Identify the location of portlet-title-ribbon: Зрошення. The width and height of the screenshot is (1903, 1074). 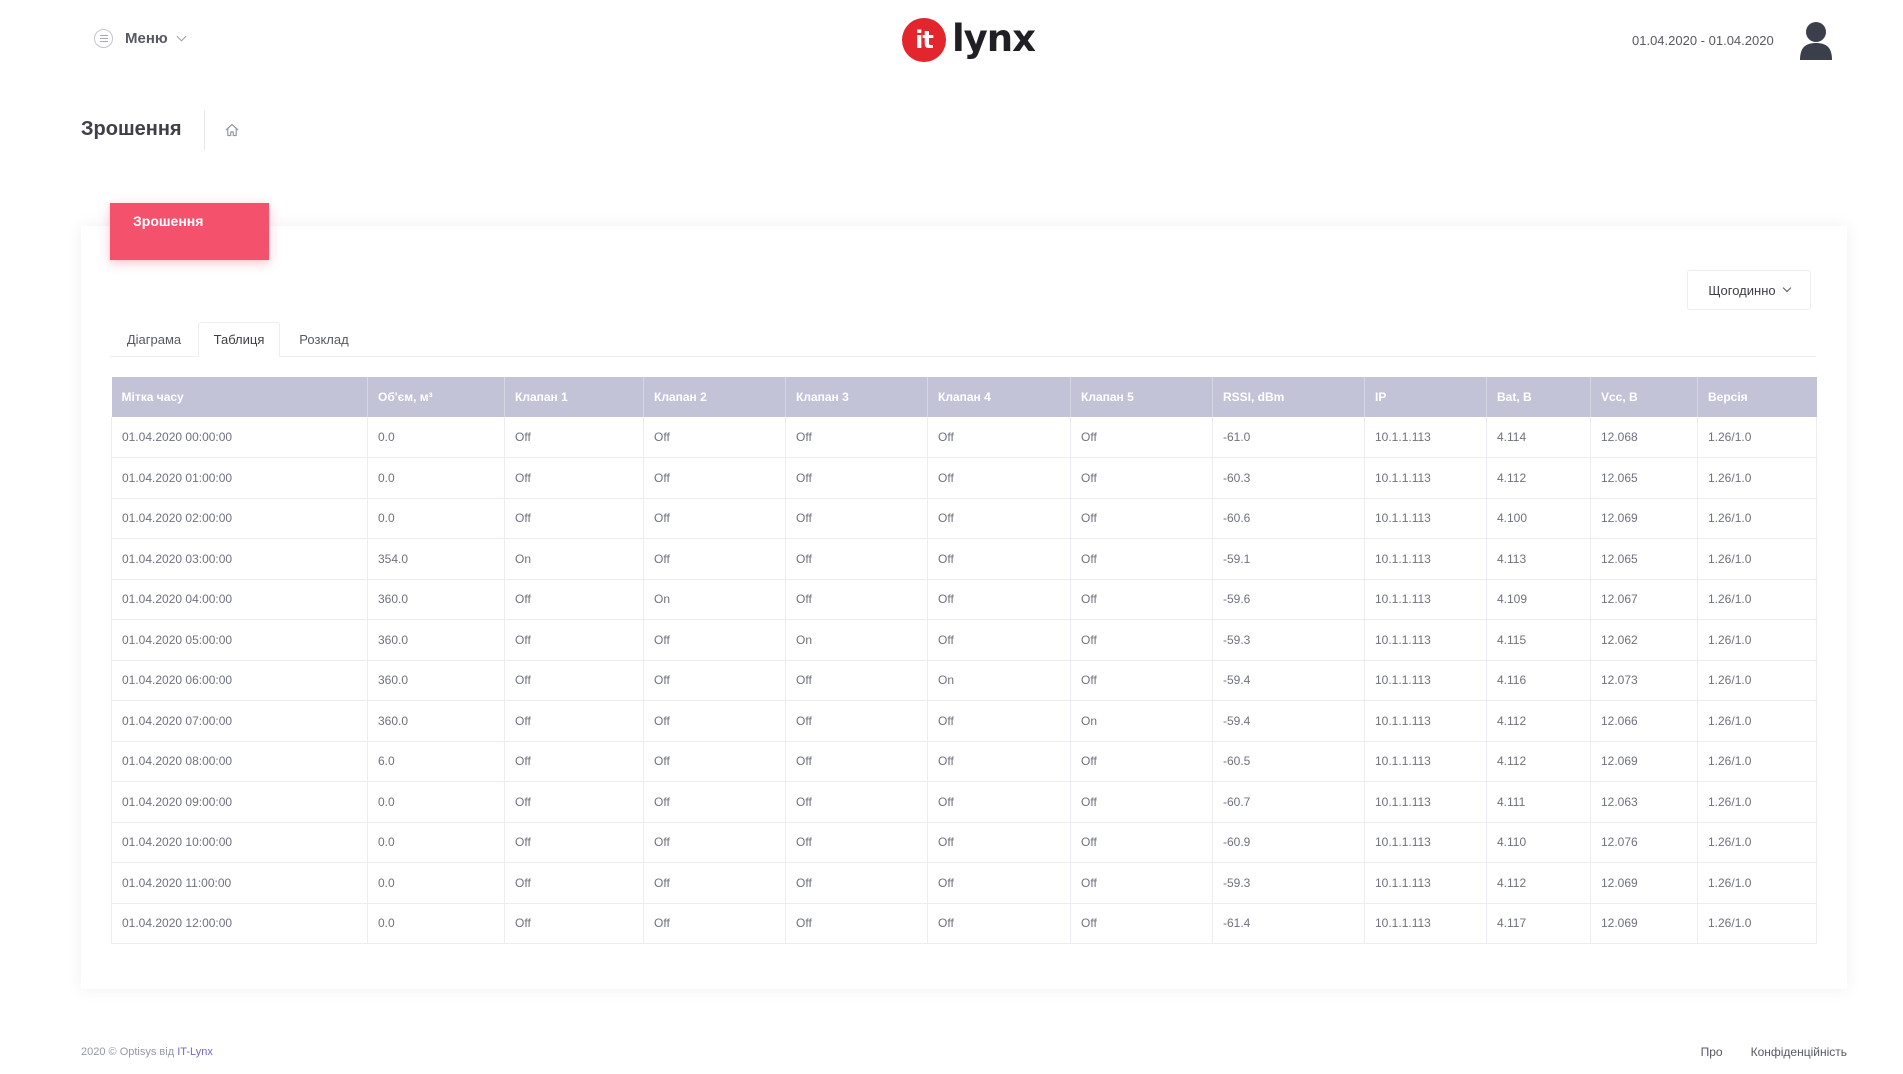
(189, 231).